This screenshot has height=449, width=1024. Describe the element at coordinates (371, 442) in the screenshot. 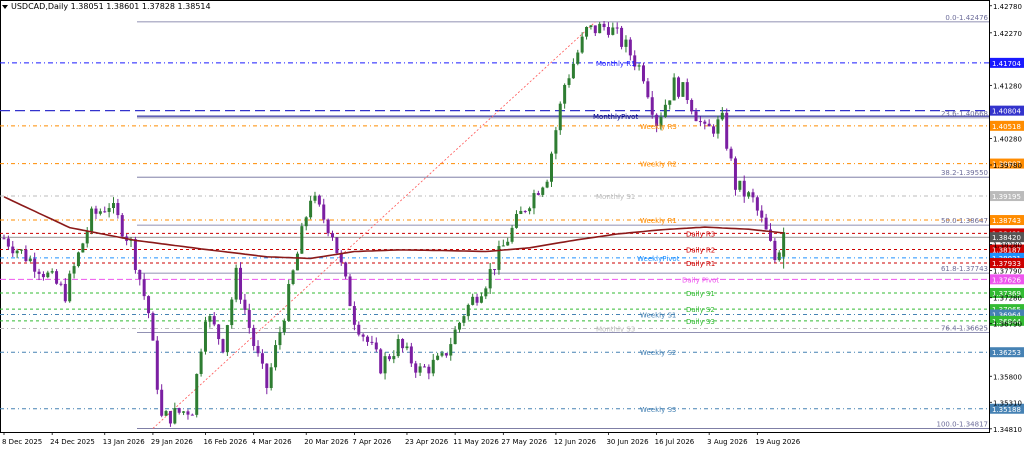

I see `x-tick-label: 7 Apr 2026` at that location.